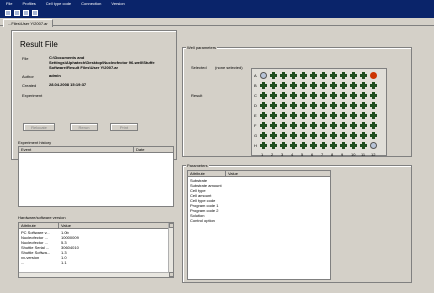  What do you see at coordinates (273, 145) in the screenshot?
I see `well-h2` at bounding box center [273, 145].